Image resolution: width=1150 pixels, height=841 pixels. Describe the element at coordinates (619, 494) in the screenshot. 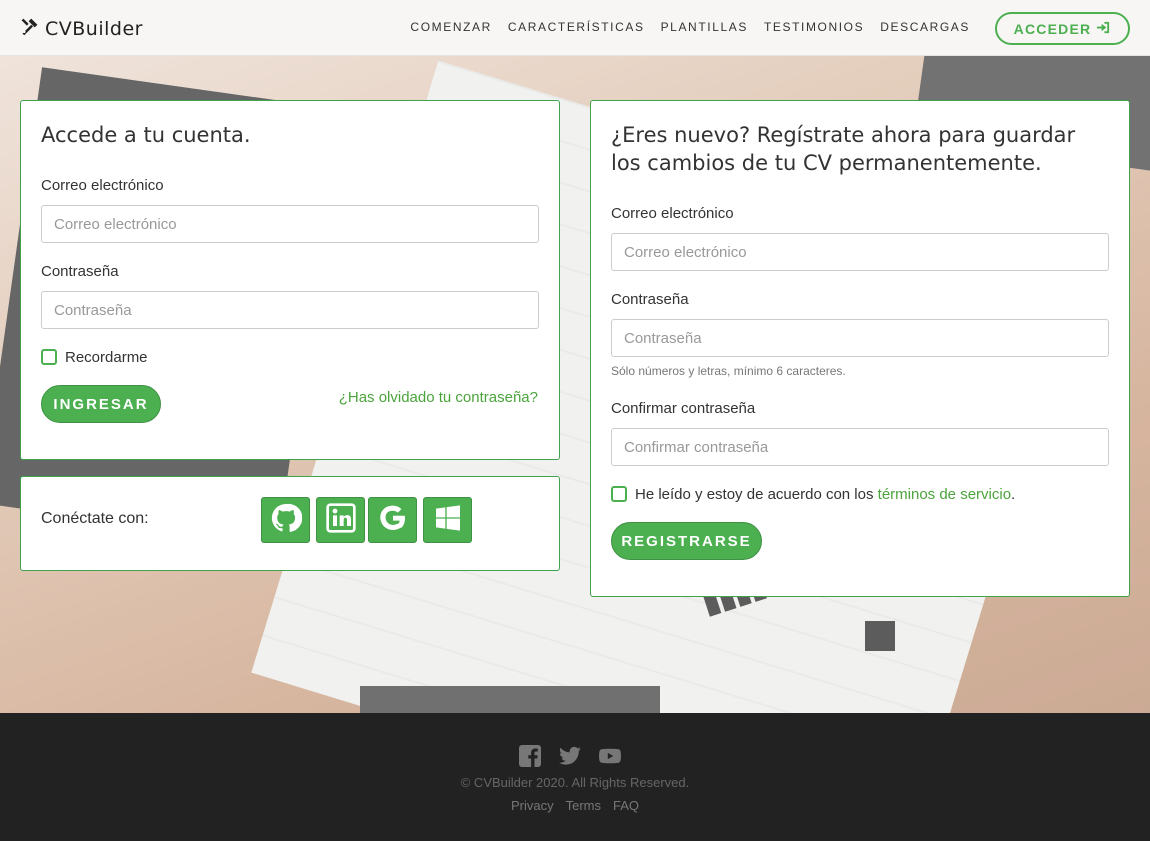

I see `terms-checkbox` at that location.